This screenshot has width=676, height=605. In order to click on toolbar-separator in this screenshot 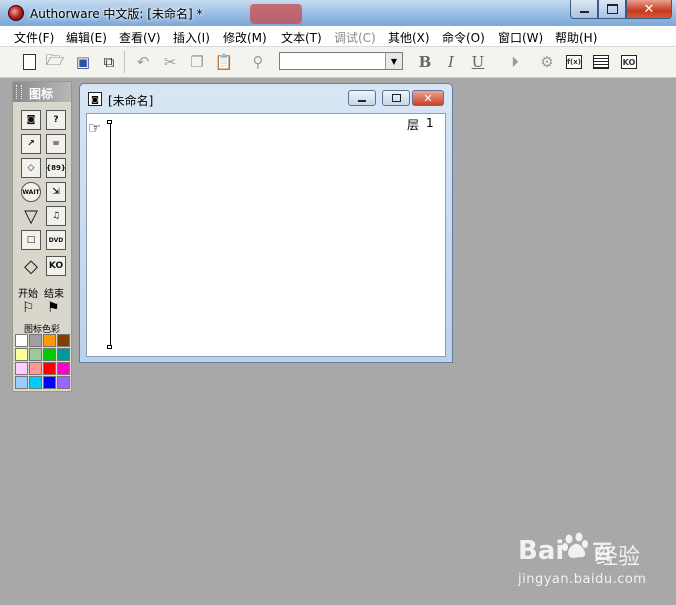, I will do `click(124, 62)`.